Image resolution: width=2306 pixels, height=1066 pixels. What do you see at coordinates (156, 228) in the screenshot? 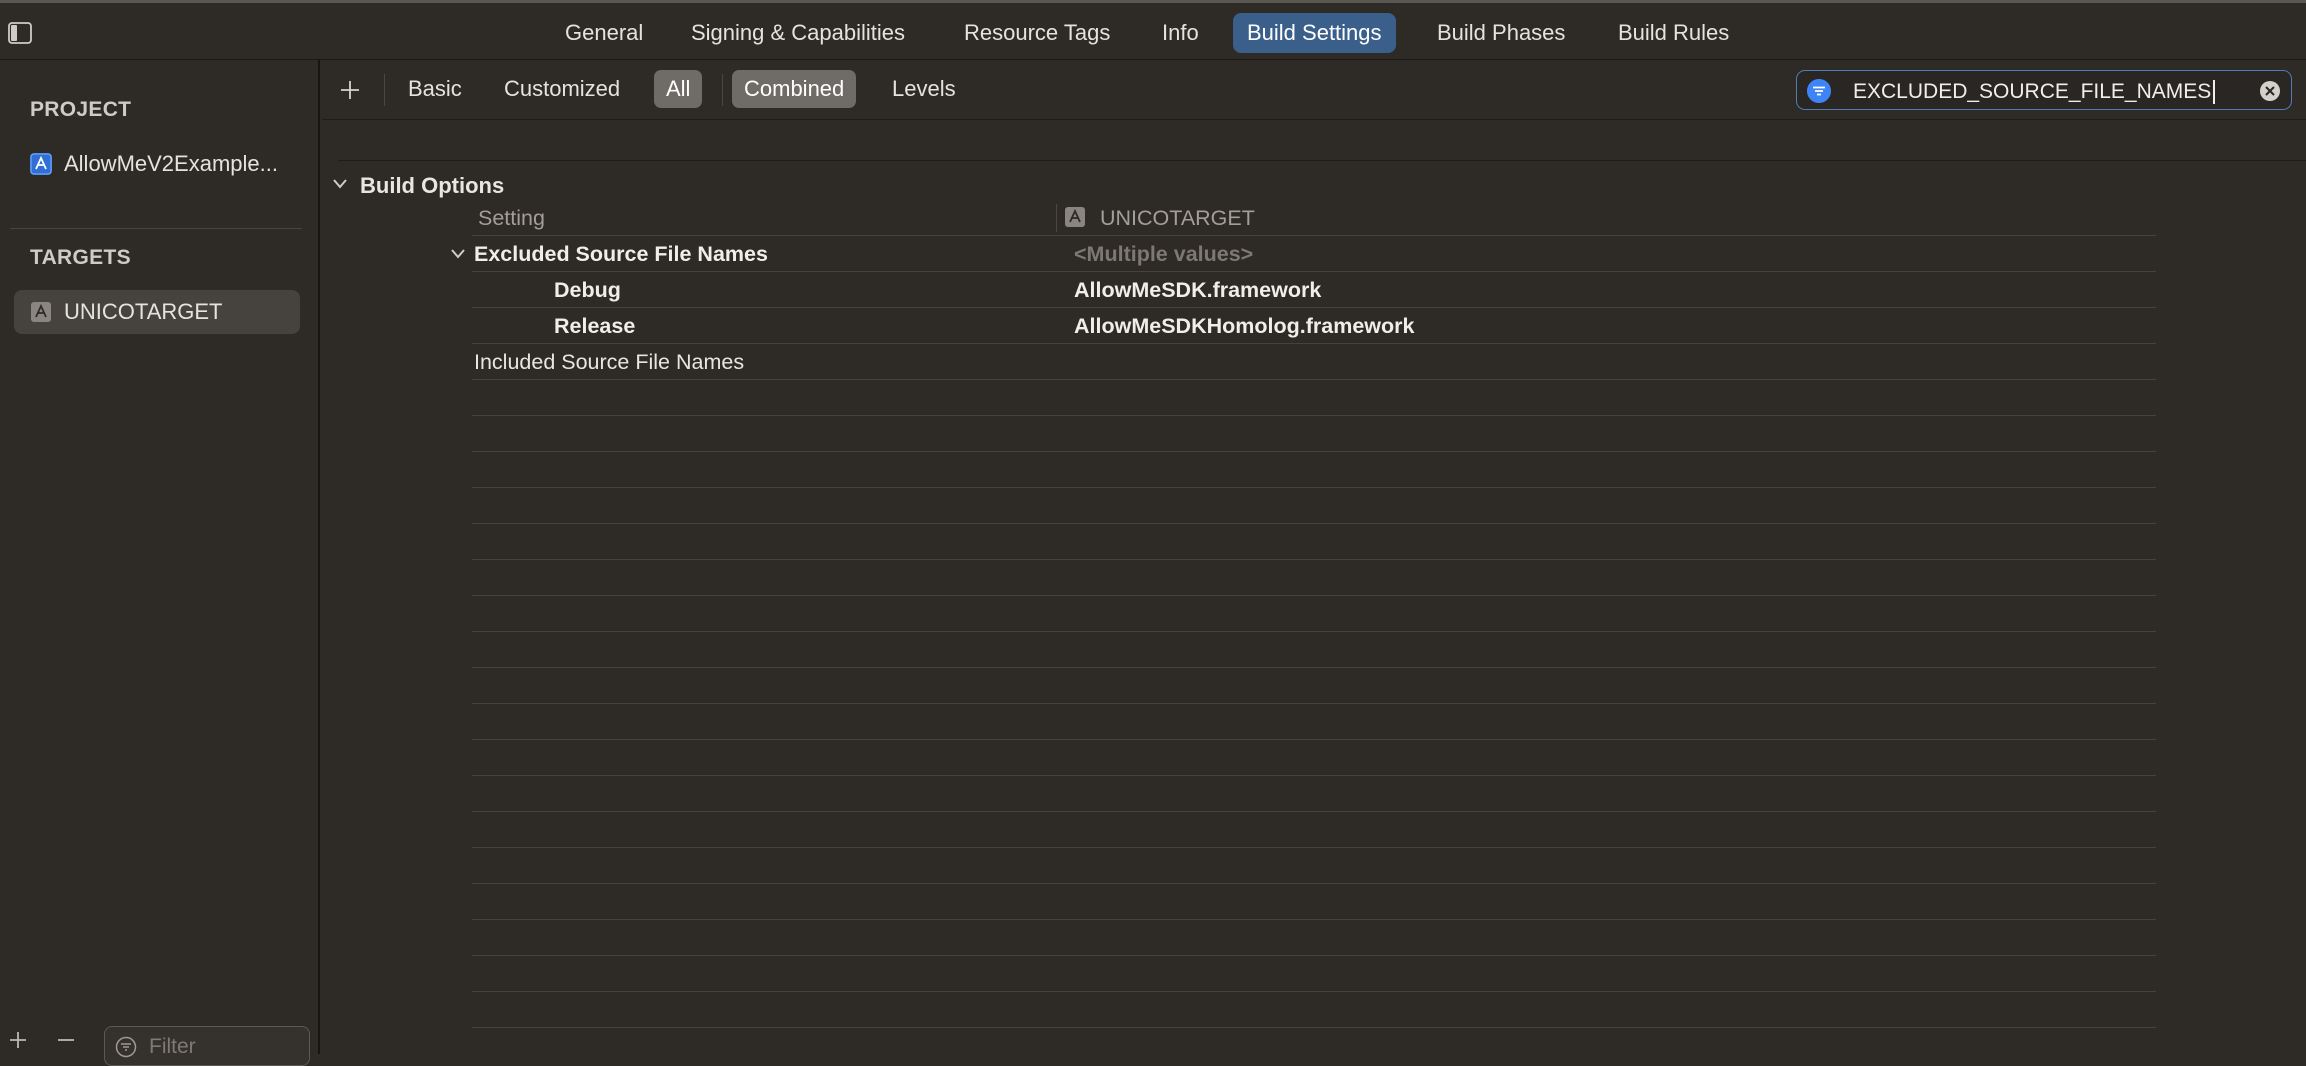
I see `sidebar-divider` at bounding box center [156, 228].